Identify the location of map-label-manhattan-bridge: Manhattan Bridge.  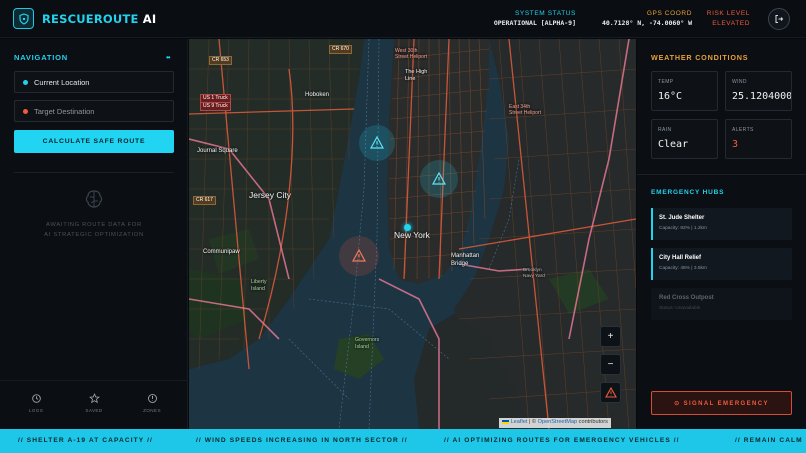
(465, 260).